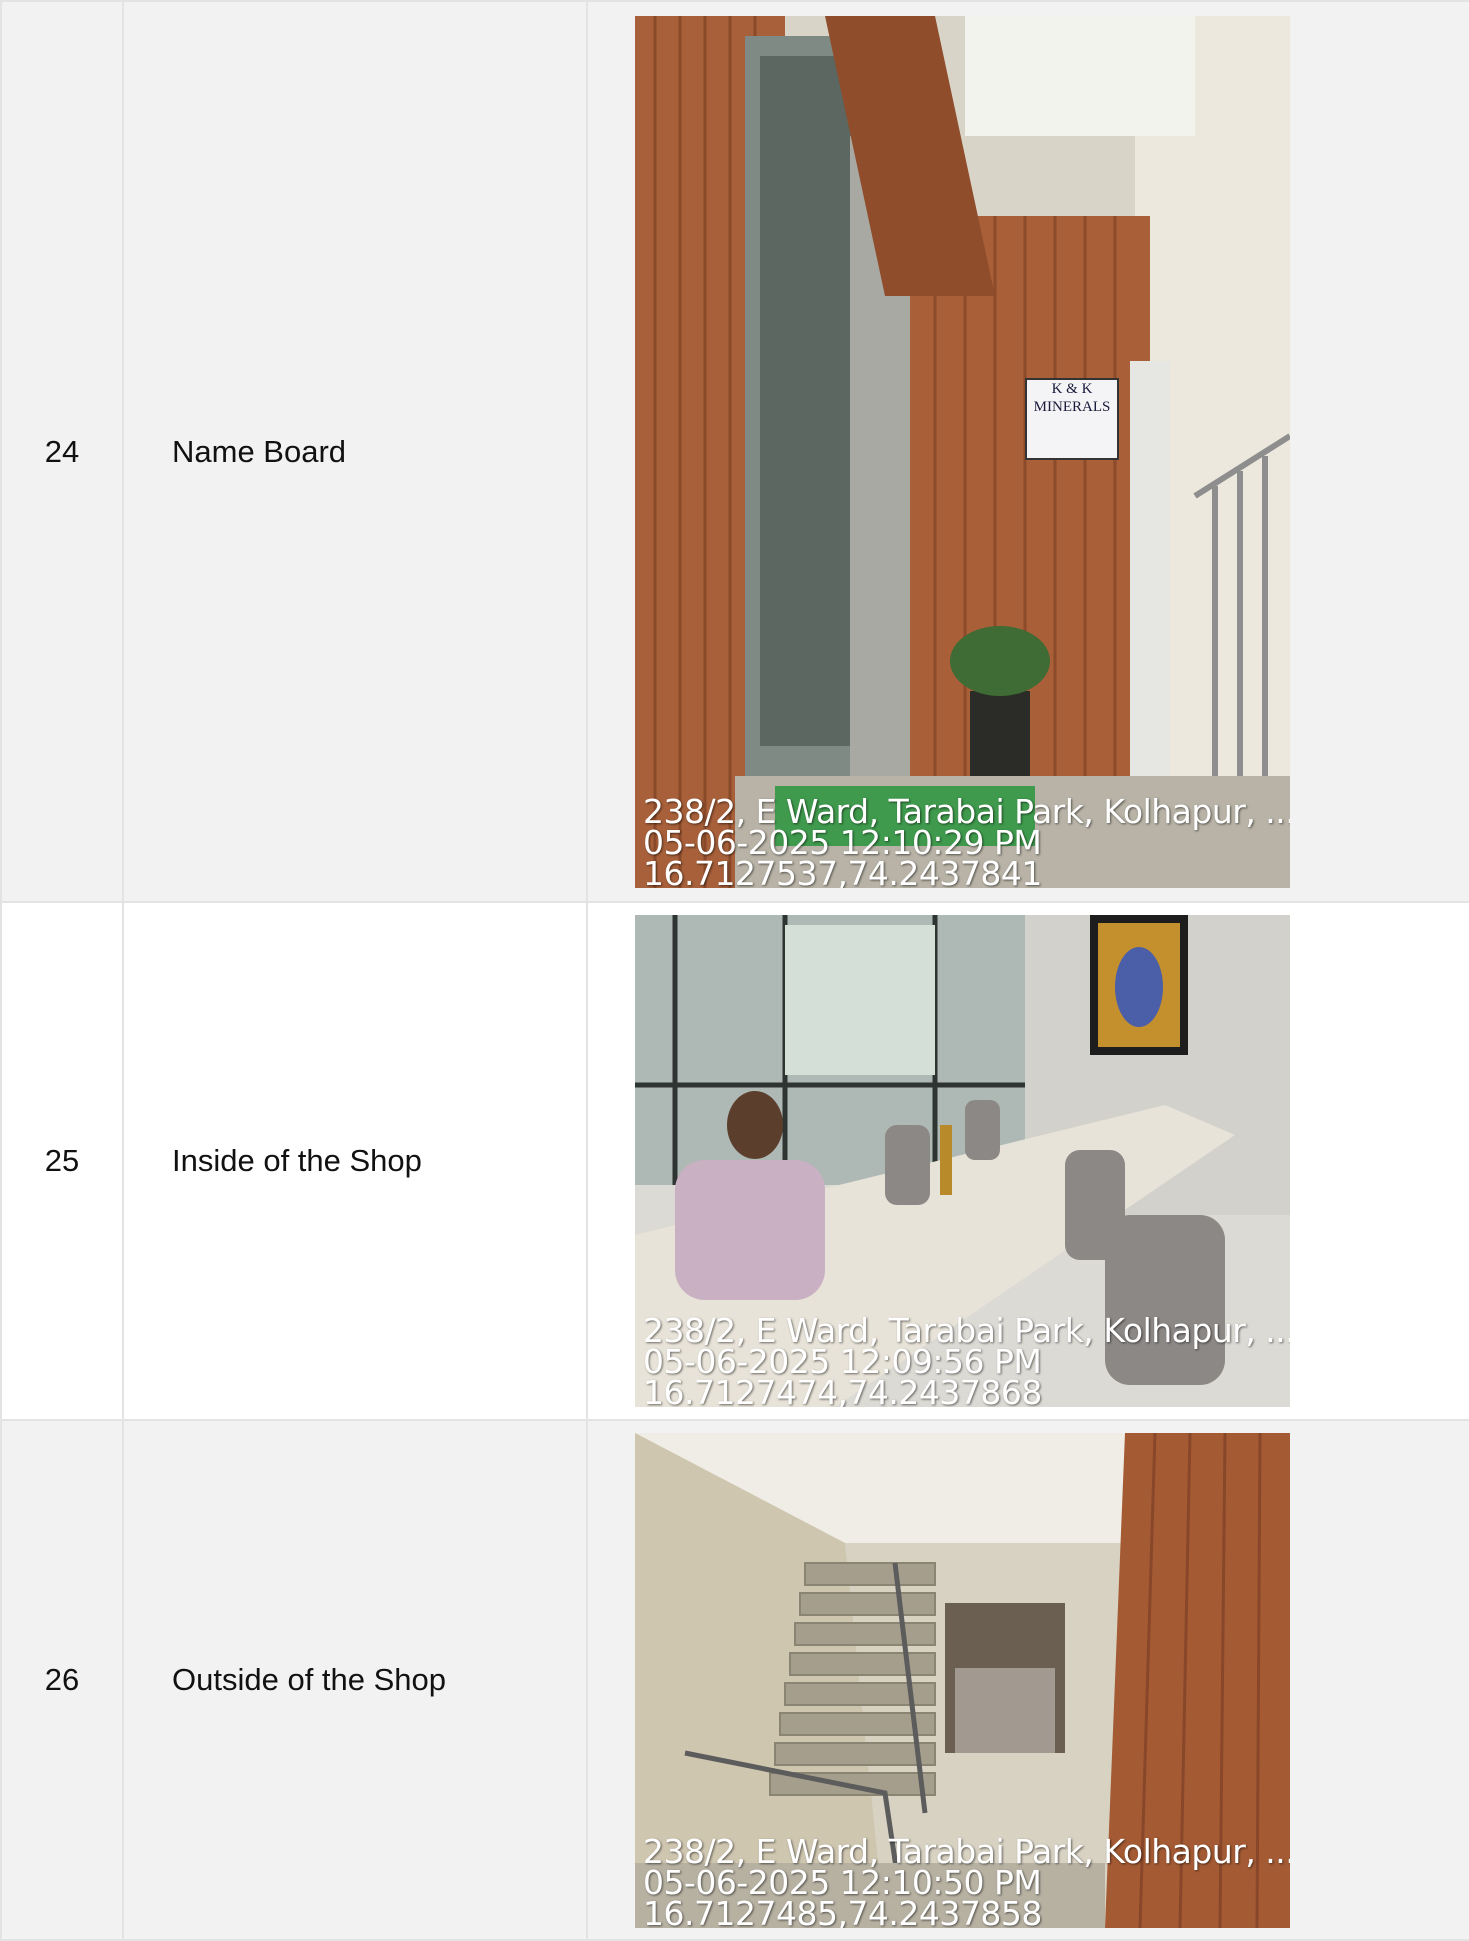 Image resolution: width=1469 pixels, height=1941 pixels. What do you see at coordinates (62, 451) in the screenshot?
I see `row-number: 24` at bounding box center [62, 451].